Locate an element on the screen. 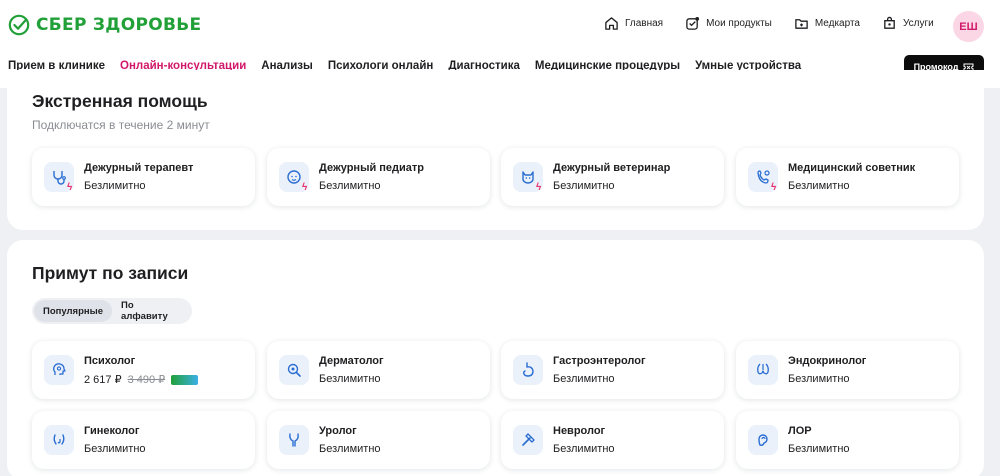 The height and width of the screenshot is (476, 1000). tile-title: Дерматолог is located at coordinates (351, 361).